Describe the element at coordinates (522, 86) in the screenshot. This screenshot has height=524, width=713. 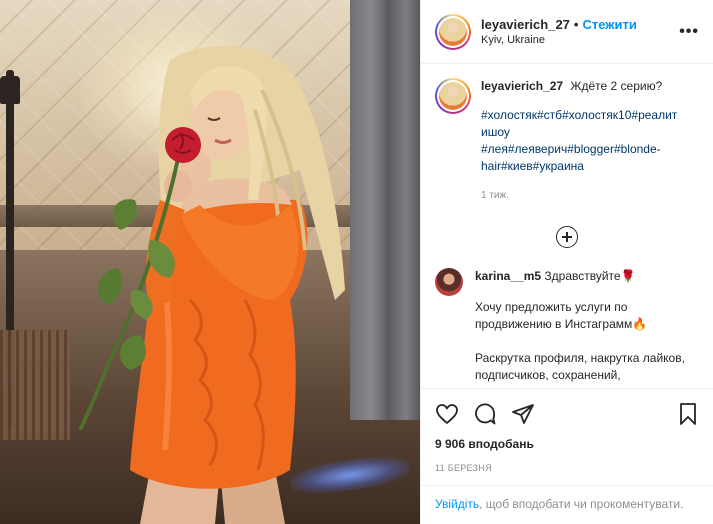
I see `caption-username: leyavierich_27` at that location.